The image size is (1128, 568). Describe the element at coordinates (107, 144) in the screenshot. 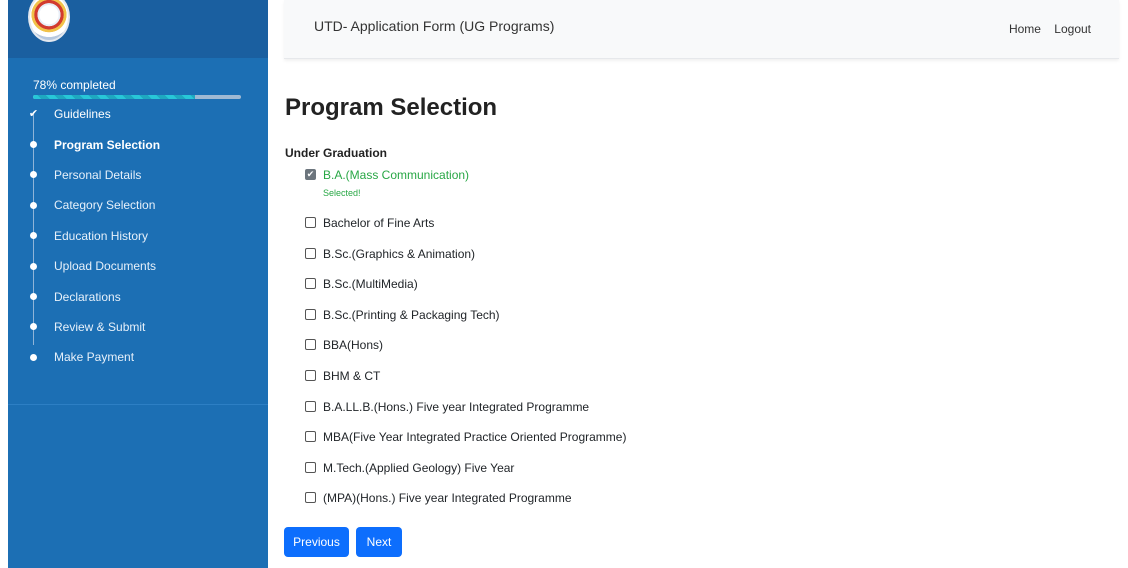

I see `step-label: Program Selection` at that location.